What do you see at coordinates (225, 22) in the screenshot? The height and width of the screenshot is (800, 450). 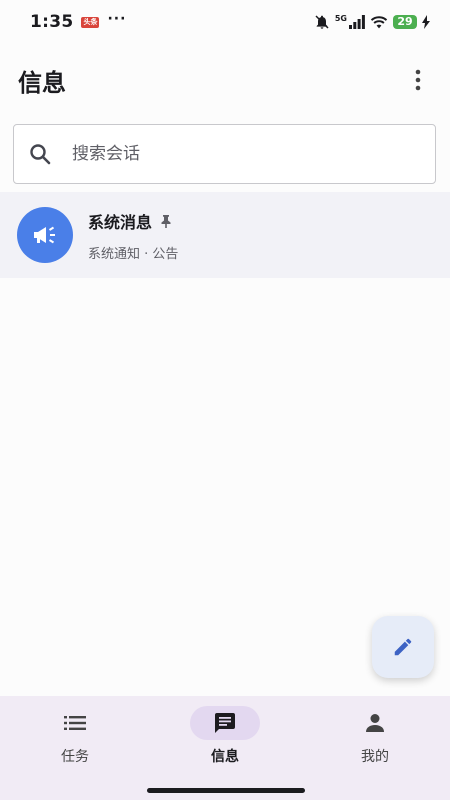 I see `status-bar: 1:35 头条 ··· 5G 29` at bounding box center [225, 22].